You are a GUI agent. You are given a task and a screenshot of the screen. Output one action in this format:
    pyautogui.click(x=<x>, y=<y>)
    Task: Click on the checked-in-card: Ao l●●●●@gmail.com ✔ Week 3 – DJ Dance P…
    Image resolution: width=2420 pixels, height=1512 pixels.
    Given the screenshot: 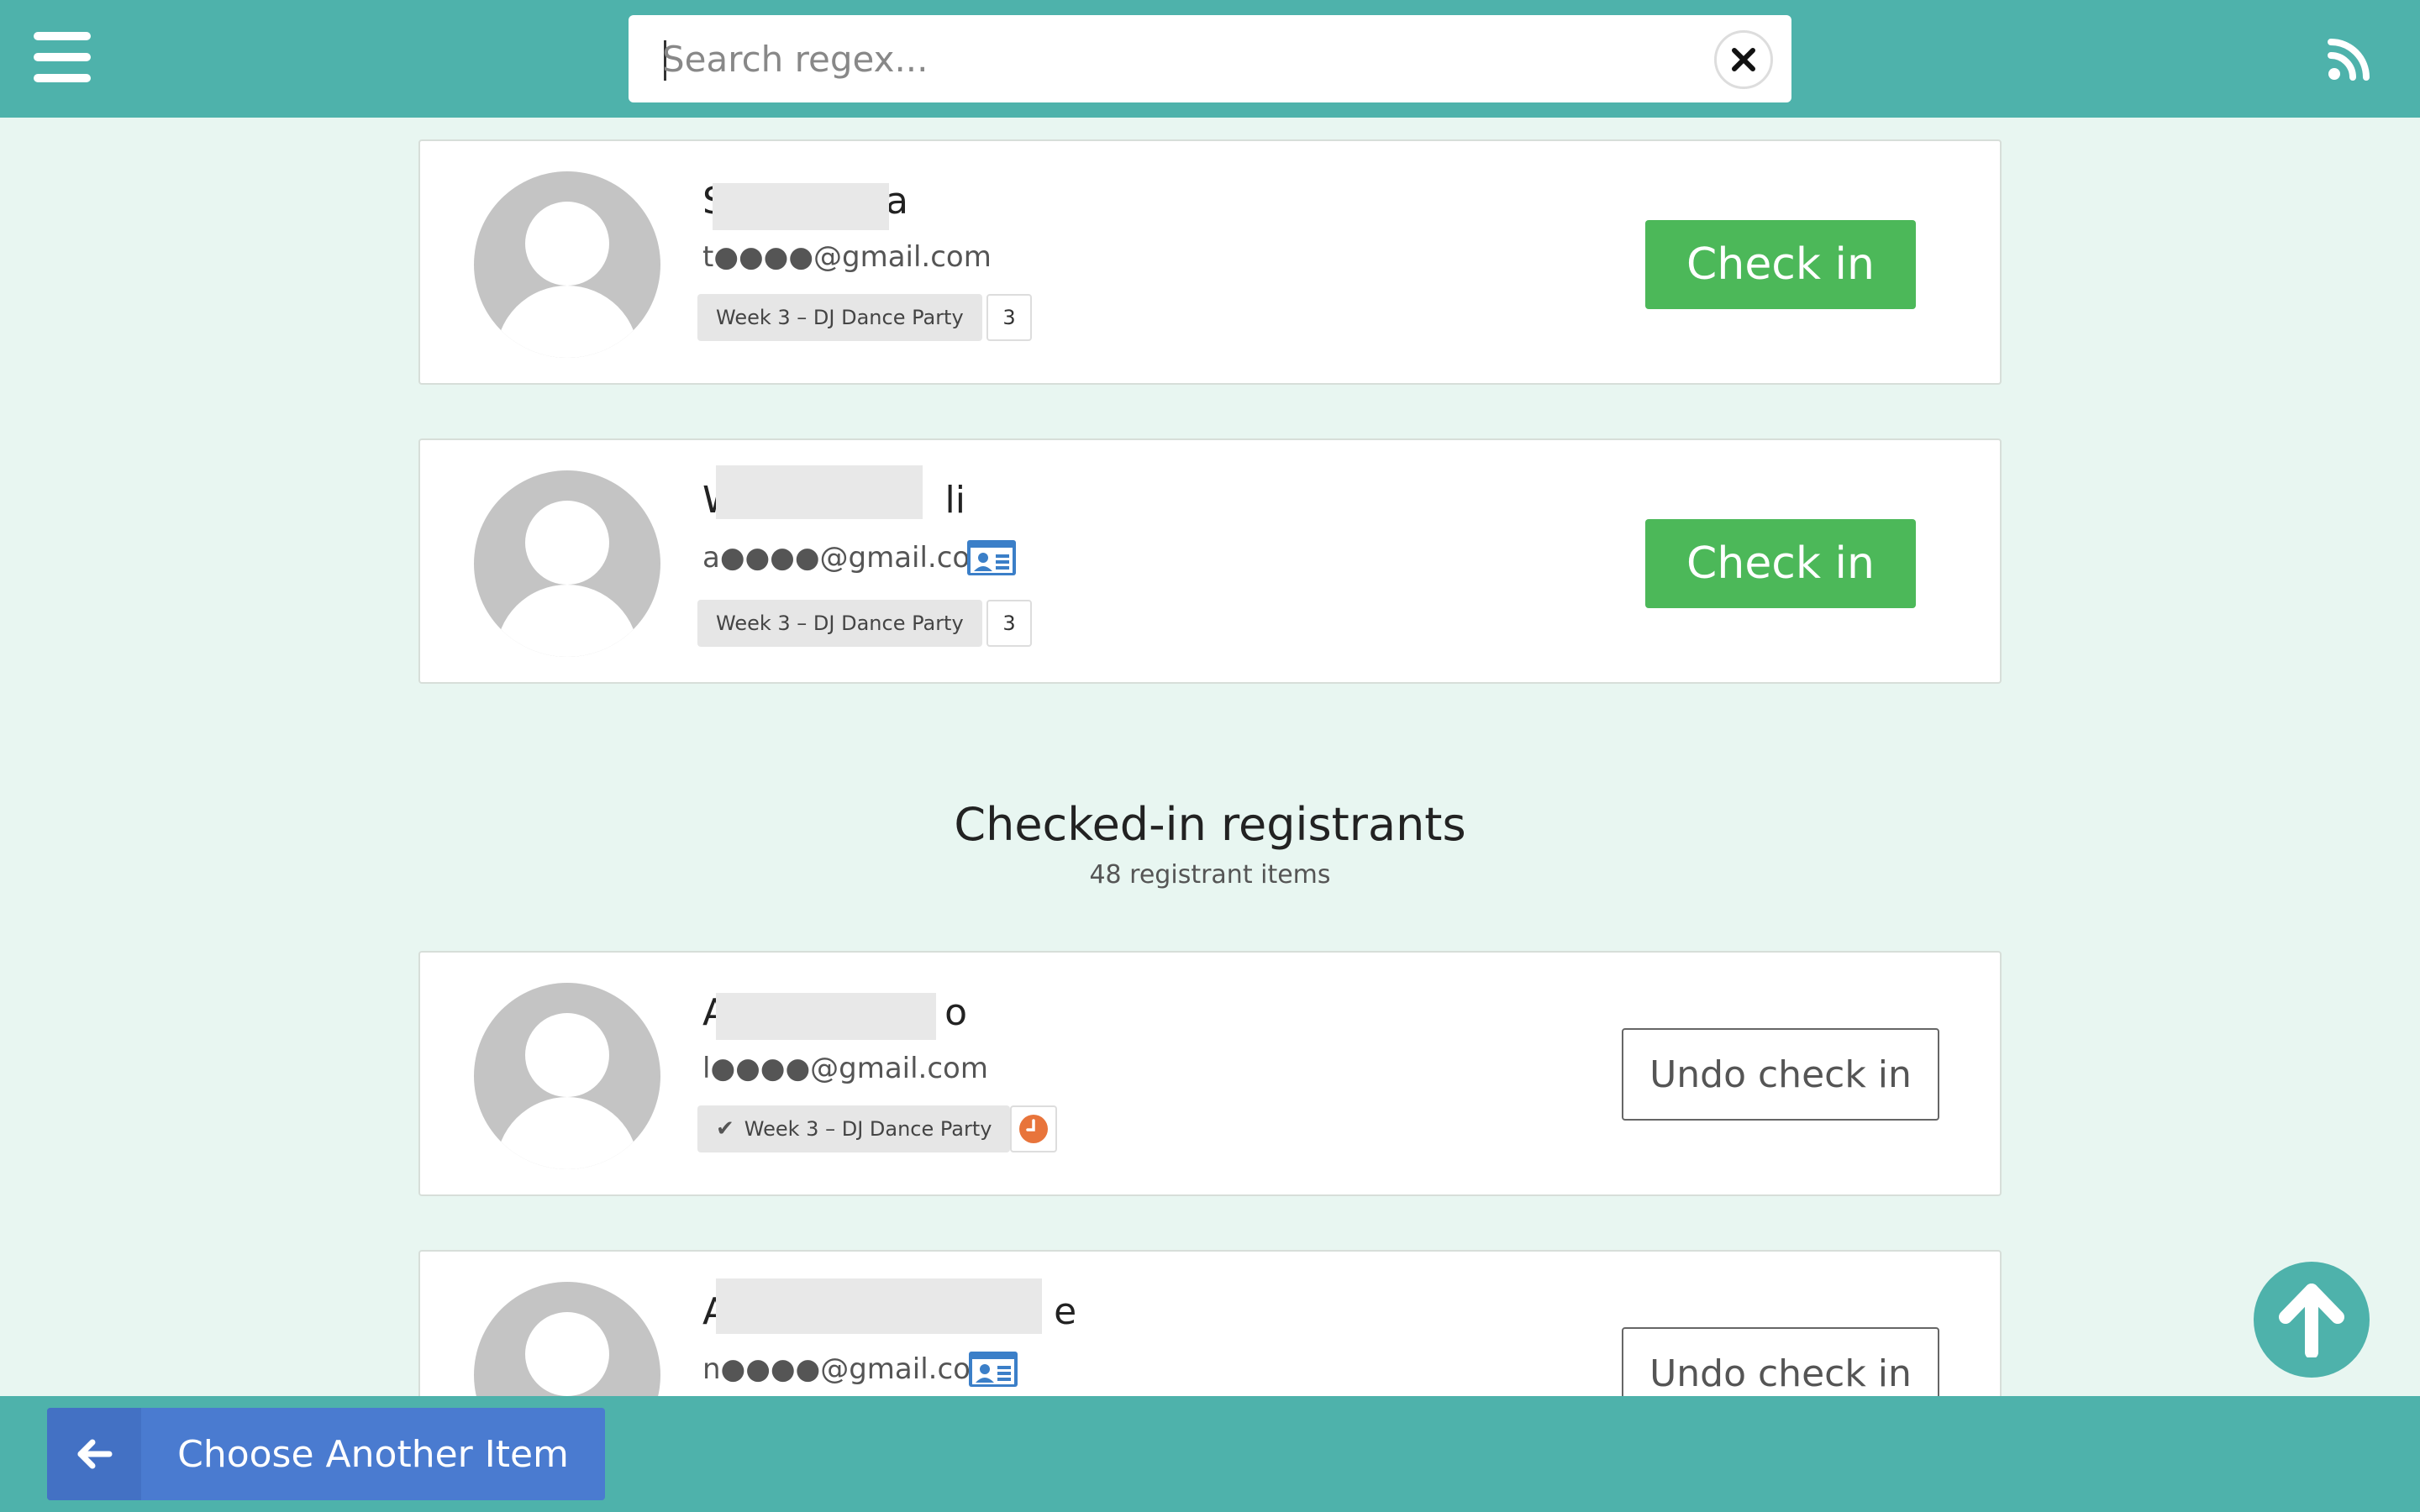 What is the action you would take?
    pyautogui.click(x=1210, y=1073)
    